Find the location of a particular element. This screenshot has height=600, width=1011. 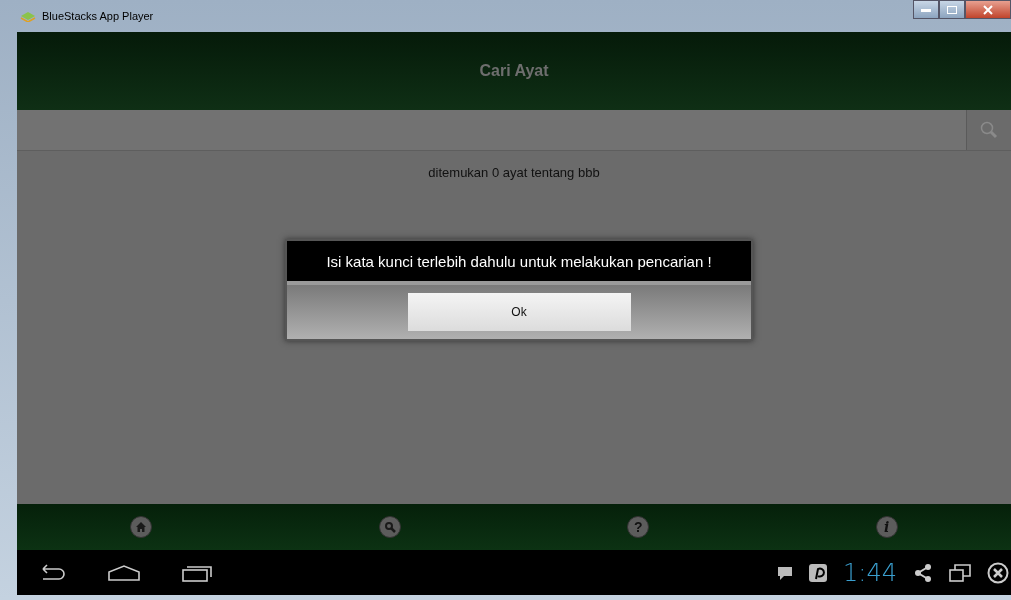

header-title: Cari Ayat is located at coordinates (514, 71).